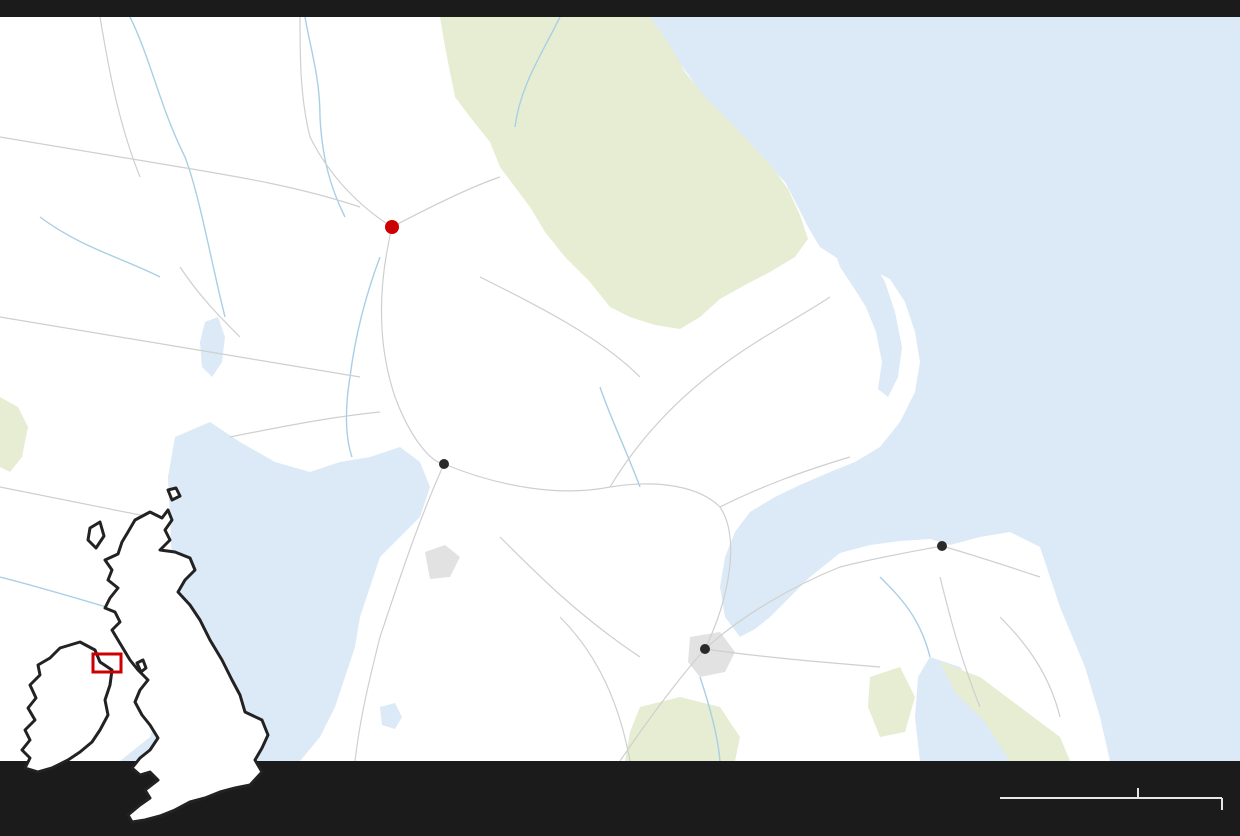  I want to click on great-britain-outline, so click(186, 666).